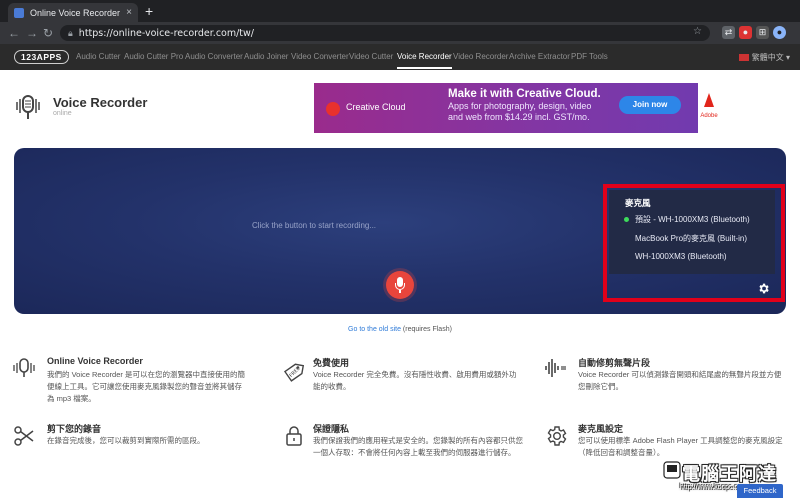 This screenshot has width=800, height=500. What do you see at coordinates (100, 102) in the screenshot?
I see `app-title: Voice Recorder` at bounding box center [100, 102].